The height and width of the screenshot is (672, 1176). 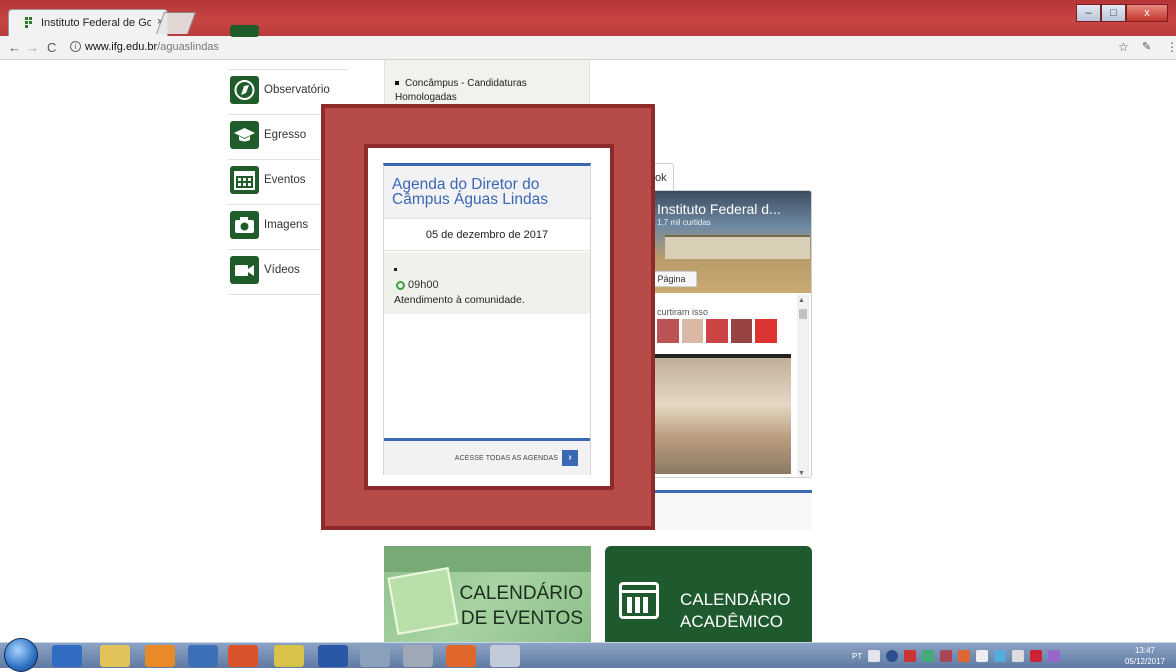 I want to click on site-info-icon: i, so click(x=75, y=46).